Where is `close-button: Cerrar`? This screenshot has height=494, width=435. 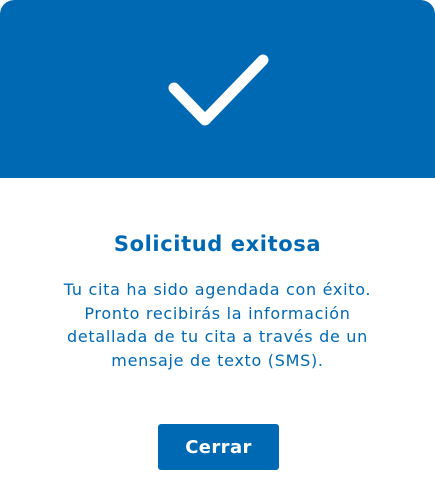
close-button: Cerrar is located at coordinates (218, 447).